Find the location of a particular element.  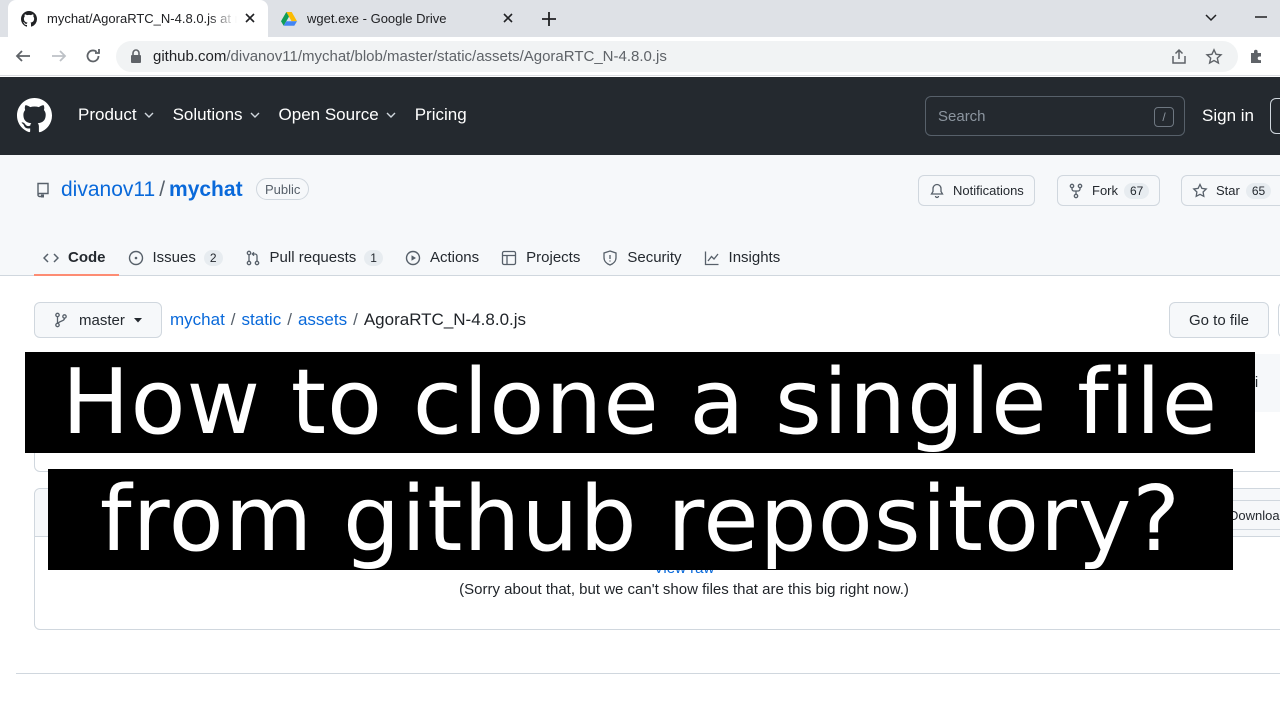

google-drive-icon is located at coordinates (289, 19).